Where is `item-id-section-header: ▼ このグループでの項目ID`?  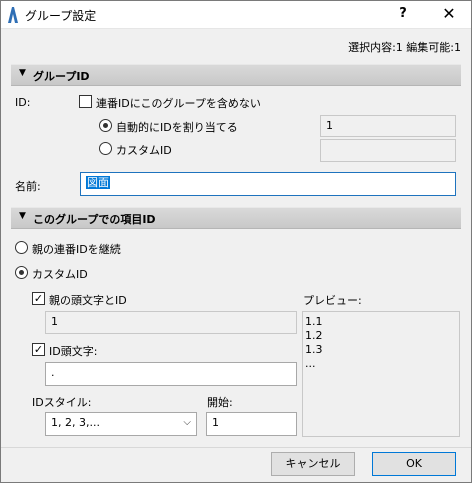 item-id-section-header: ▼ このグループでの項目ID is located at coordinates (236, 218).